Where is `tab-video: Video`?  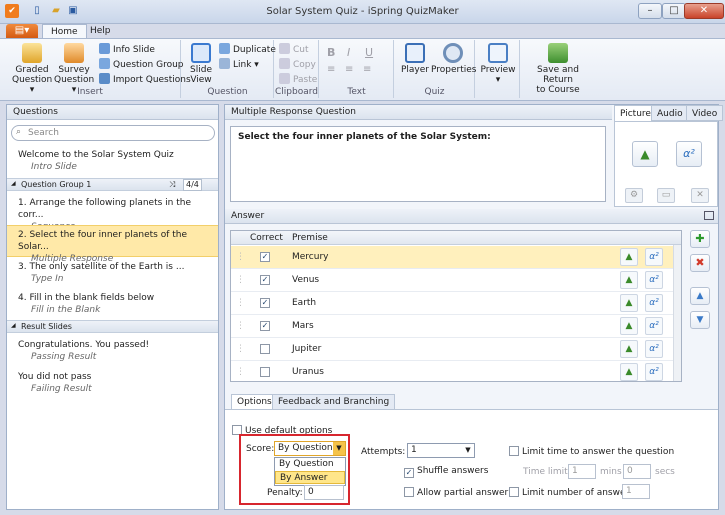 tab-video: Video is located at coordinates (705, 113).